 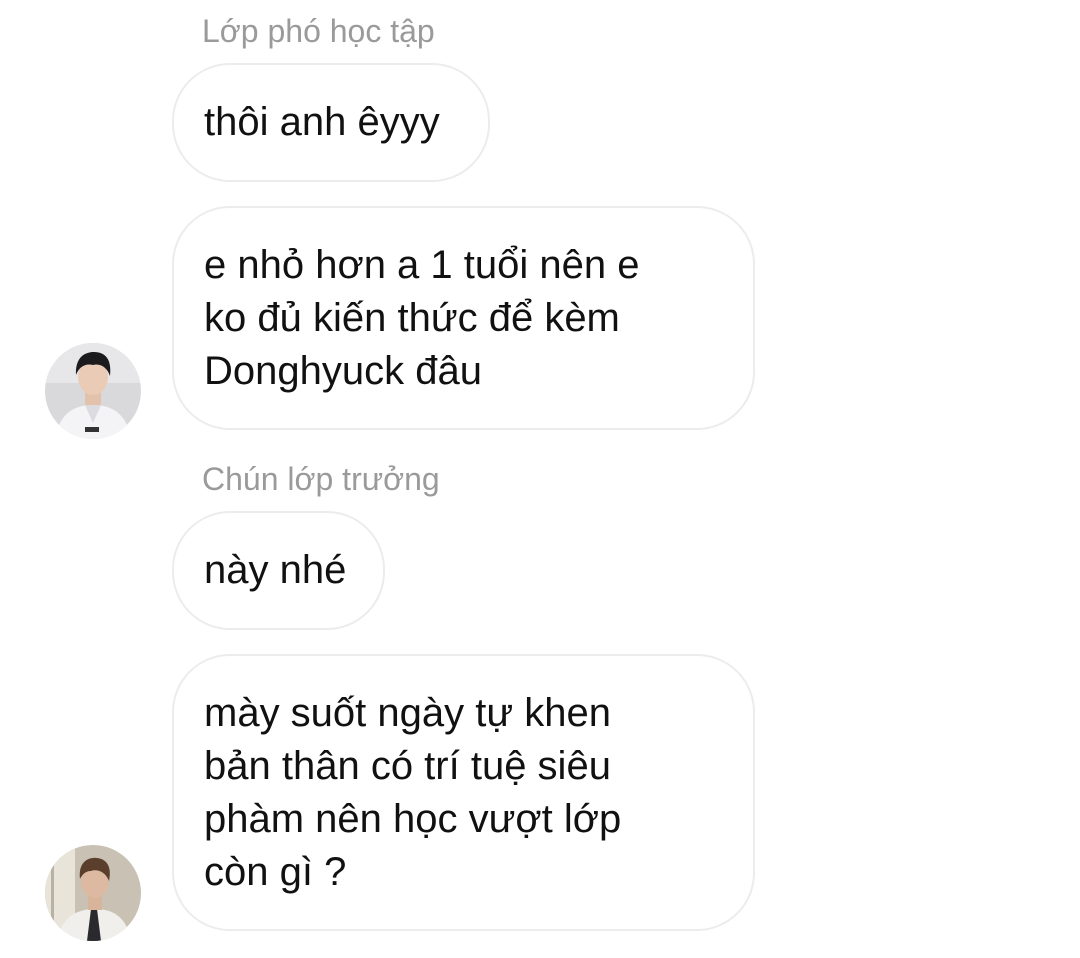 I want to click on sender-name-chun-lop-truong: Chún lớp trưởng, so click(x=321, y=479).